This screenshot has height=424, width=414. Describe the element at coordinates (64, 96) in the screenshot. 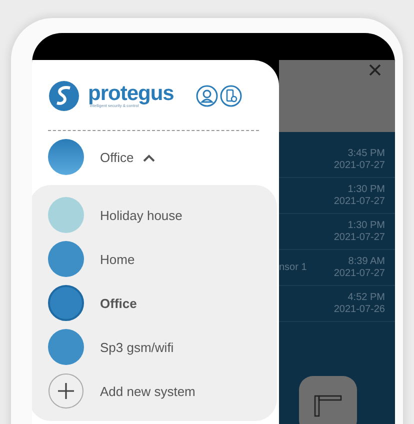

I see `logo-icon` at that location.